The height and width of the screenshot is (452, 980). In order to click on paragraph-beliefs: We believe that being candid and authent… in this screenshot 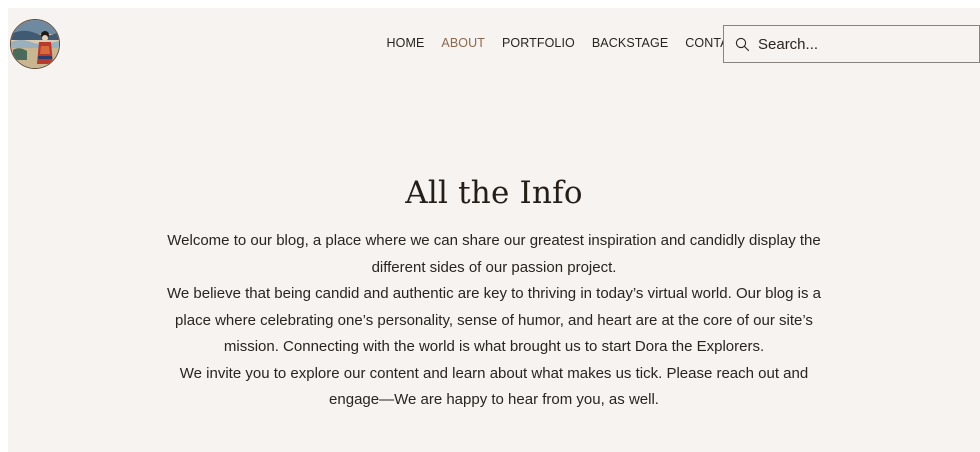, I will do `click(494, 320)`.